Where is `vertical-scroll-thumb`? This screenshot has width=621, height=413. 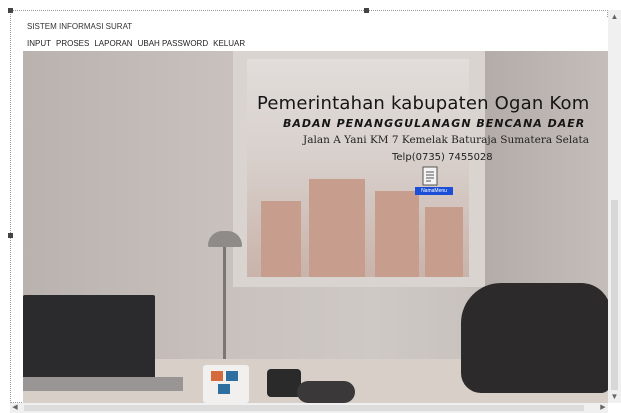 vertical-scroll-thumb is located at coordinates (614, 295).